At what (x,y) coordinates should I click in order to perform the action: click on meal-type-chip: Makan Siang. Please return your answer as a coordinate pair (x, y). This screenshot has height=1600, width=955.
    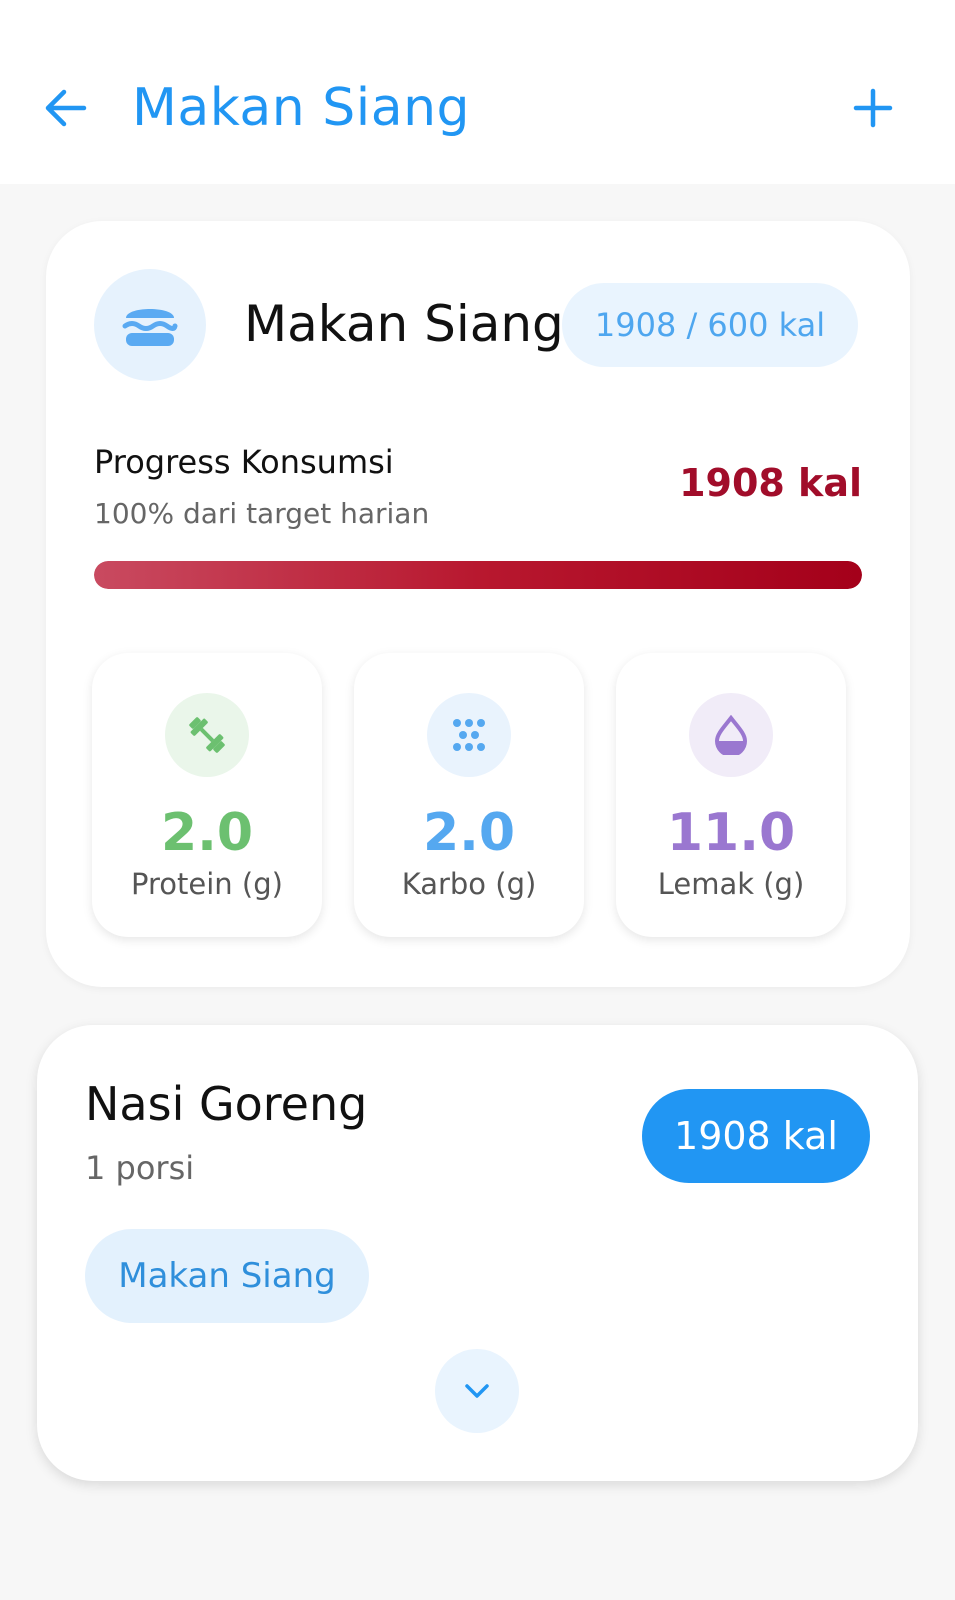
    Looking at the image, I should click on (227, 1276).